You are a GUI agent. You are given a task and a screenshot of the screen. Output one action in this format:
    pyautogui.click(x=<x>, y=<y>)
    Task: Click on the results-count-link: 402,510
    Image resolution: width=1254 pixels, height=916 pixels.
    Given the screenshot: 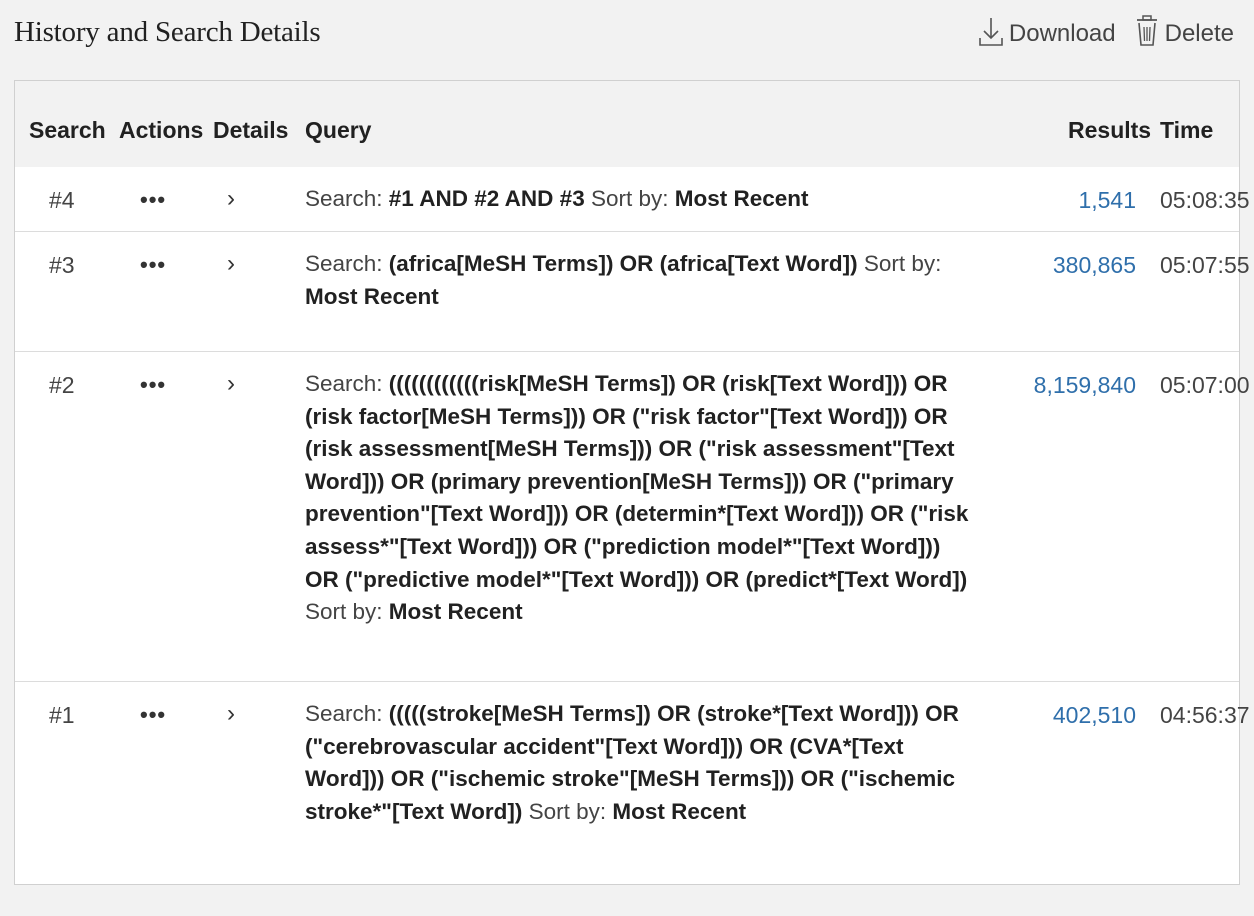 What is the action you would take?
    pyautogui.click(x=1094, y=715)
    